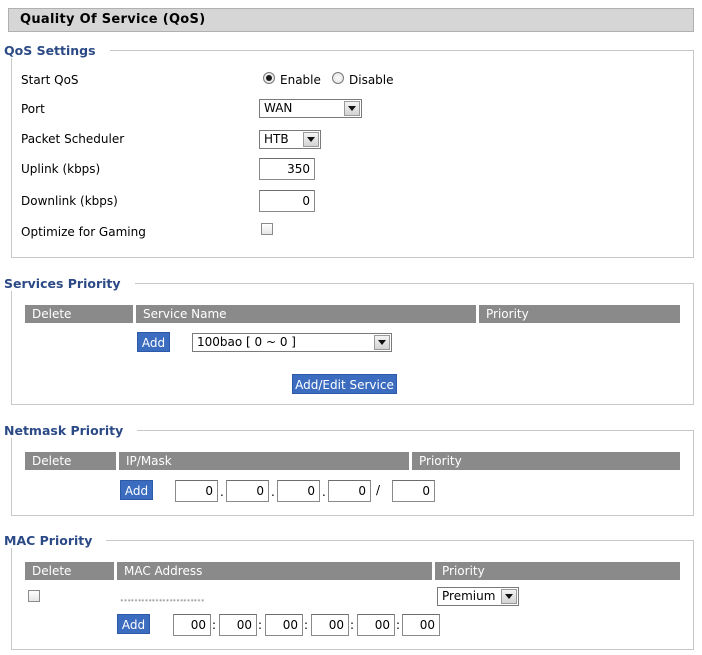  What do you see at coordinates (352, 473) in the screenshot?
I see `netmask-priority-fieldset` at bounding box center [352, 473].